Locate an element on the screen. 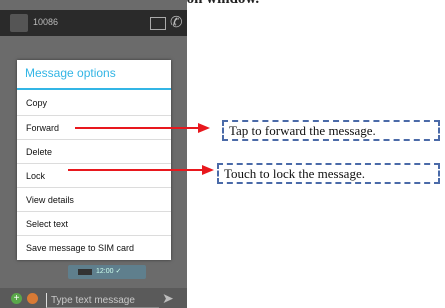  attach-plus-icon: + is located at coordinates (16, 298).